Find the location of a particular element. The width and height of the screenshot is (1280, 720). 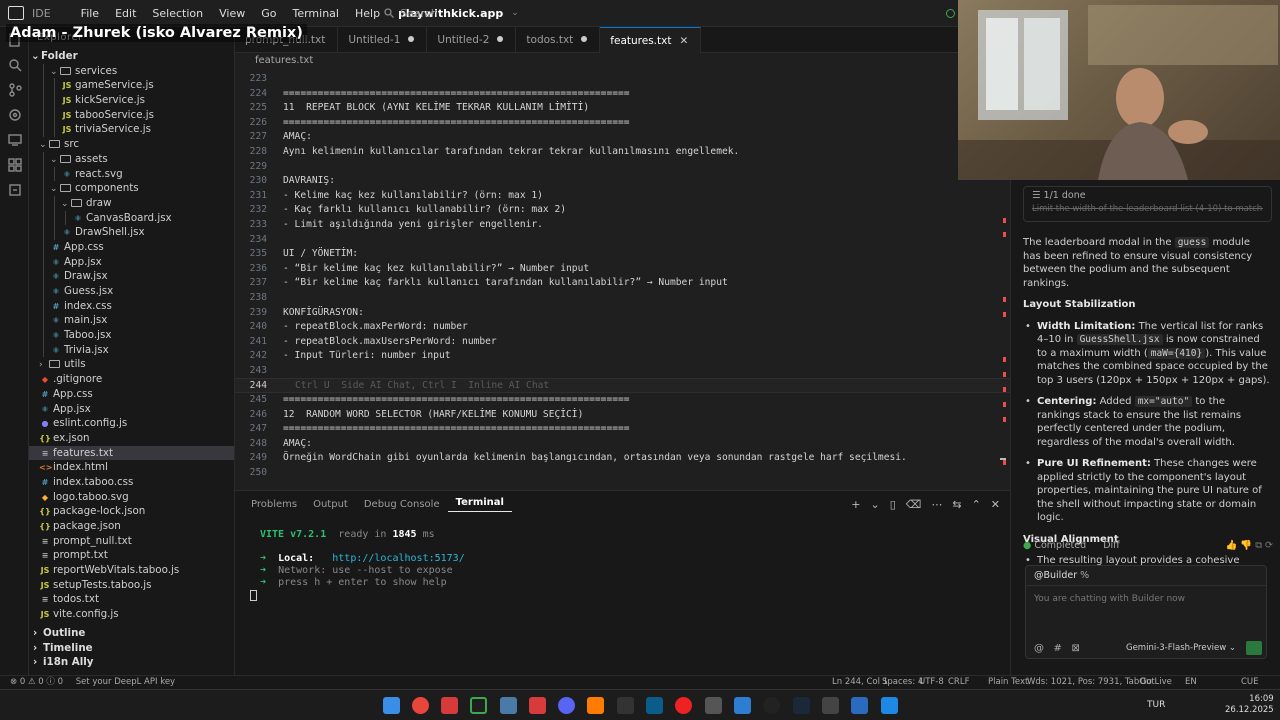

cursor-position: Ln 244, Col 1 is located at coordinates (860, 682).